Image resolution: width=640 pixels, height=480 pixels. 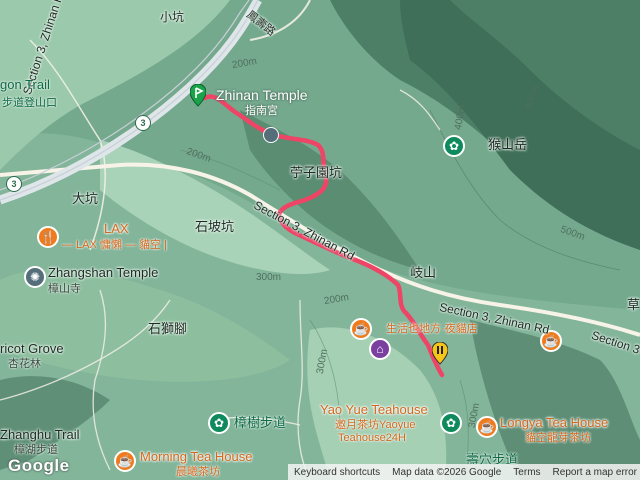 What do you see at coordinates (198, 97) in the screenshot?
I see `start-flag-marker-icon` at bounding box center [198, 97].